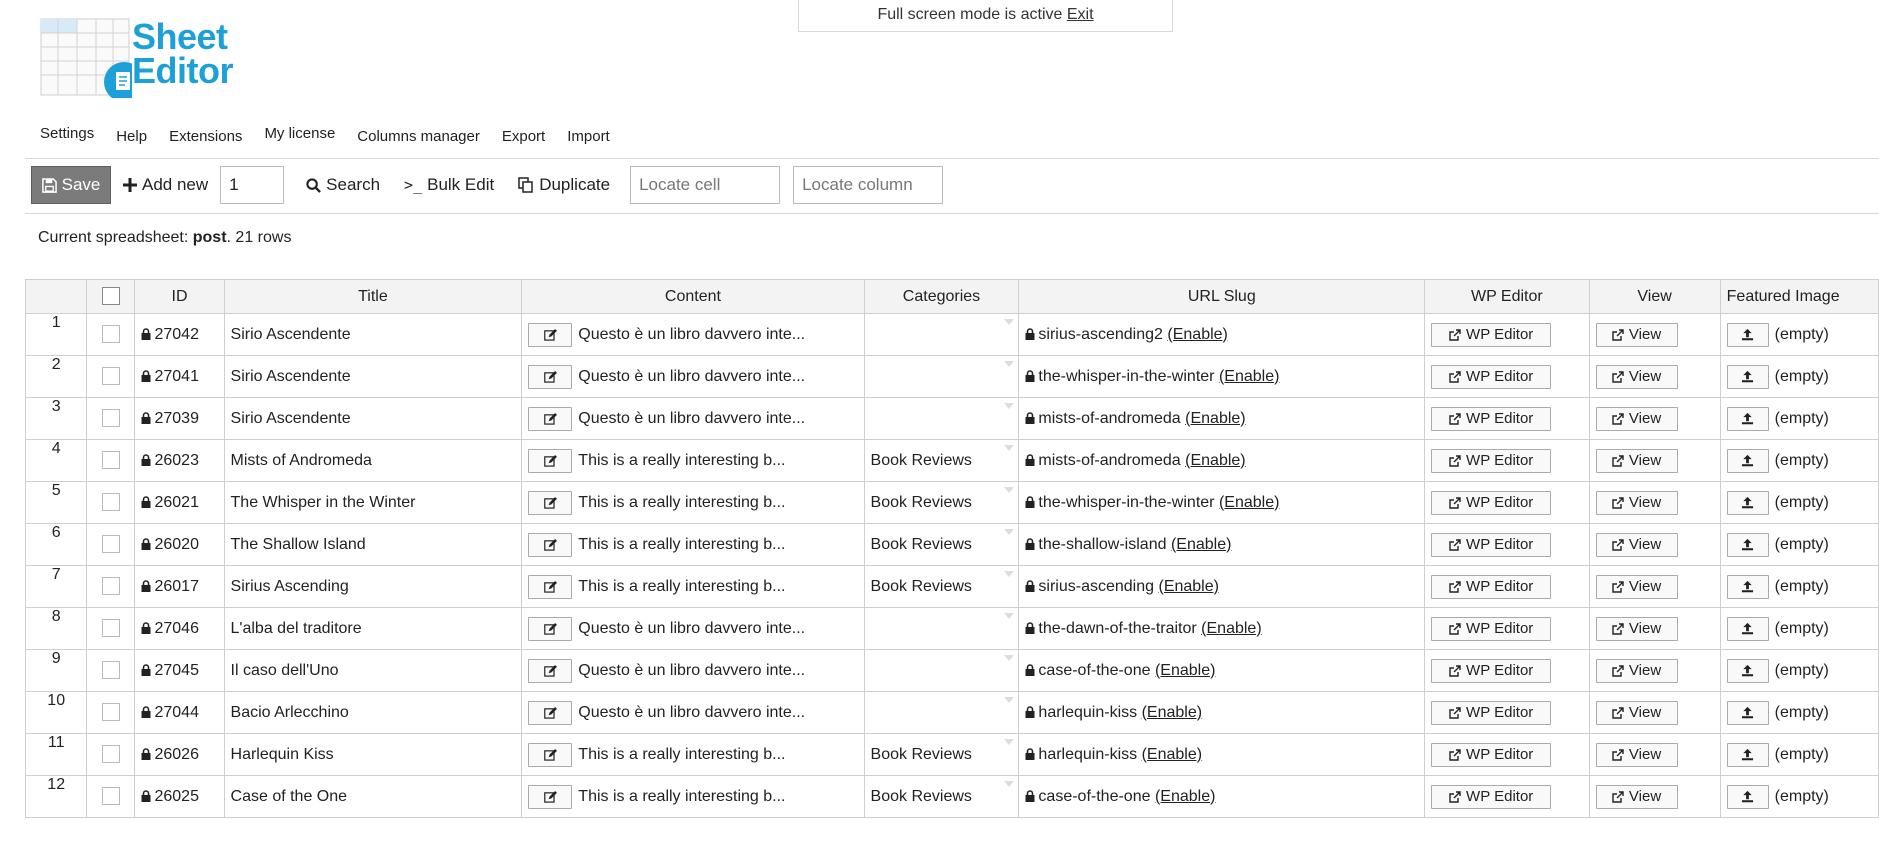  Describe the element at coordinates (1222, 586) in the screenshot. I see `url-slug-cell: sirius-ascending (Enable)` at that location.